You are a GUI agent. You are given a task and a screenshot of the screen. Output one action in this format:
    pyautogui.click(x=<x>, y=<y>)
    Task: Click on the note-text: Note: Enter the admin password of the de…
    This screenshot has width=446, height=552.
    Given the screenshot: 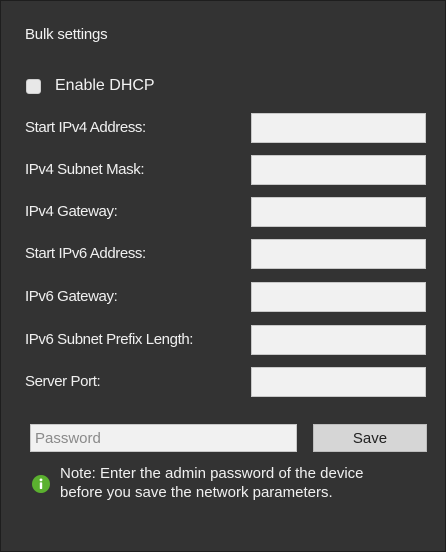 What is the action you would take?
    pyautogui.click(x=212, y=483)
    